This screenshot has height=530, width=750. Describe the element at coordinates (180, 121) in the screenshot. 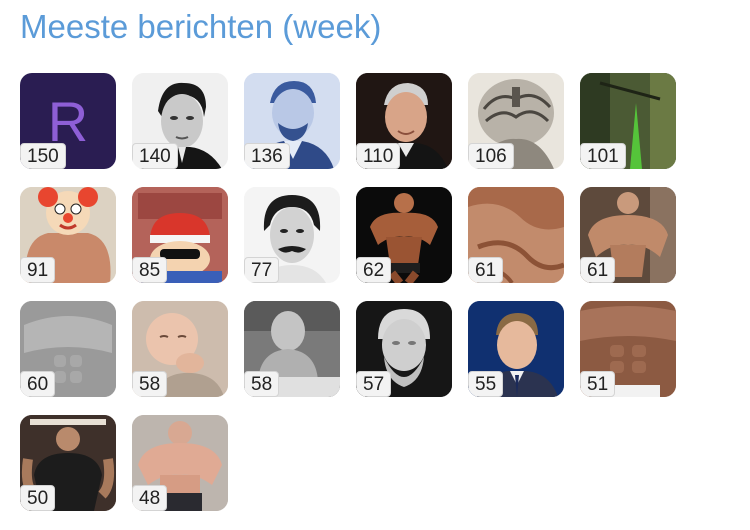

I see `user-tile: 140` at that location.